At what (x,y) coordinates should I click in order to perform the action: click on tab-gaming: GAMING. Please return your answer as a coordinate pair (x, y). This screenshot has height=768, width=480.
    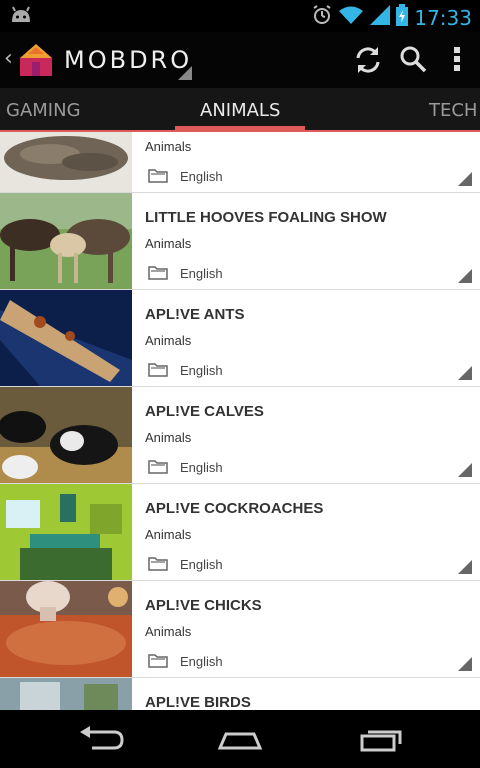
    Looking at the image, I should click on (43, 110).